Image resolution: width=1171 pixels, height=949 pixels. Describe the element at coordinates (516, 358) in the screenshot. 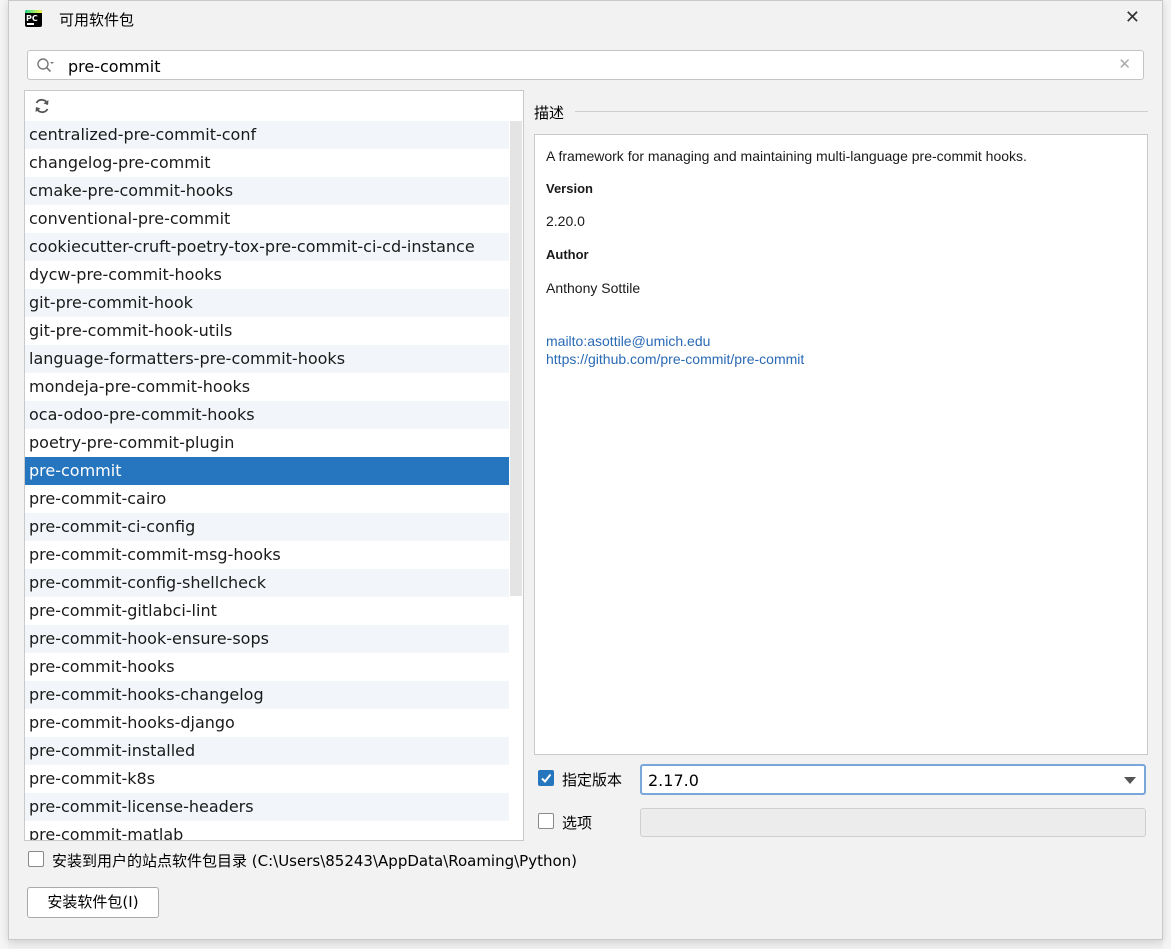

I see `scrollbar-thumb` at that location.